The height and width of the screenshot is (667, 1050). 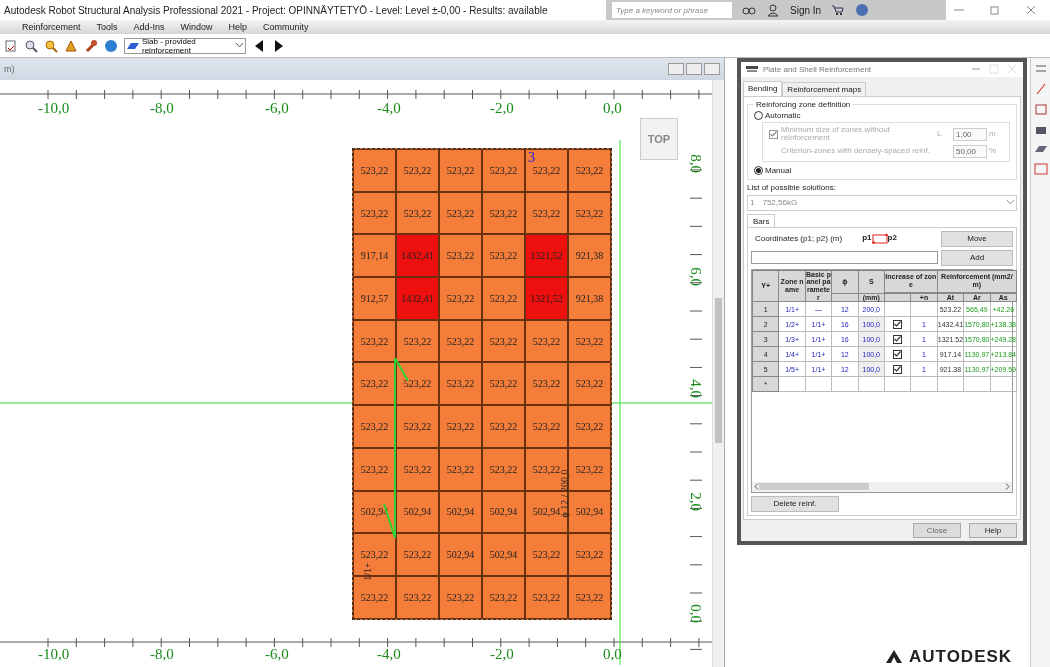 I want to click on wrench-icon, so click(x=91, y=45).